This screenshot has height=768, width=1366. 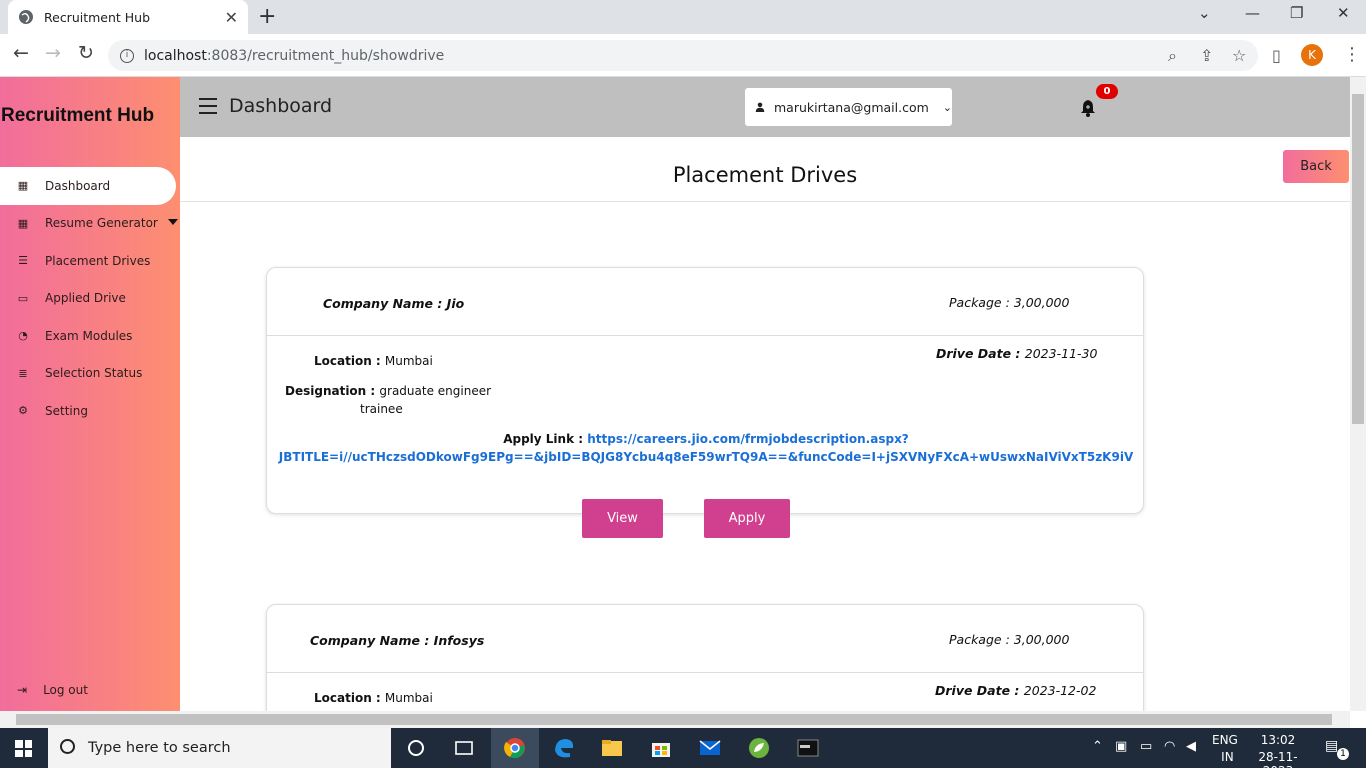 I want to click on user-icon, so click(x=760, y=107).